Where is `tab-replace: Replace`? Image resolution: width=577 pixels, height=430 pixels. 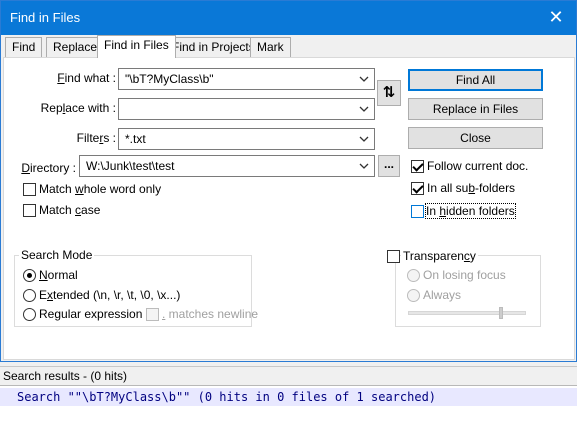
tab-replace: Replace is located at coordinates (75, 47).